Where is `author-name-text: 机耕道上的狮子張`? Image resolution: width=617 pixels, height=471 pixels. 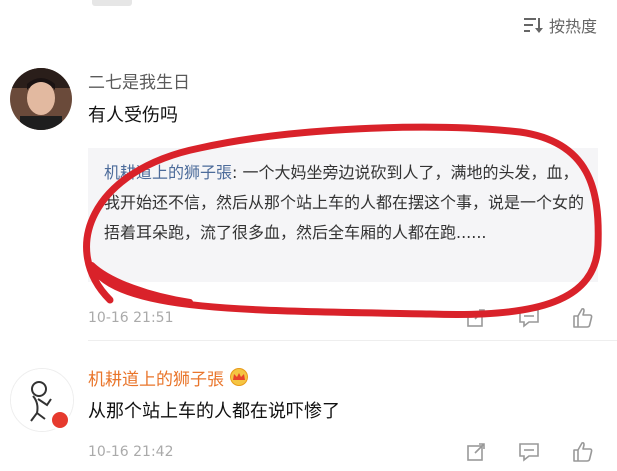 author-name-text: 机耕道上的狮子張 is located at coordinates (156, 380).